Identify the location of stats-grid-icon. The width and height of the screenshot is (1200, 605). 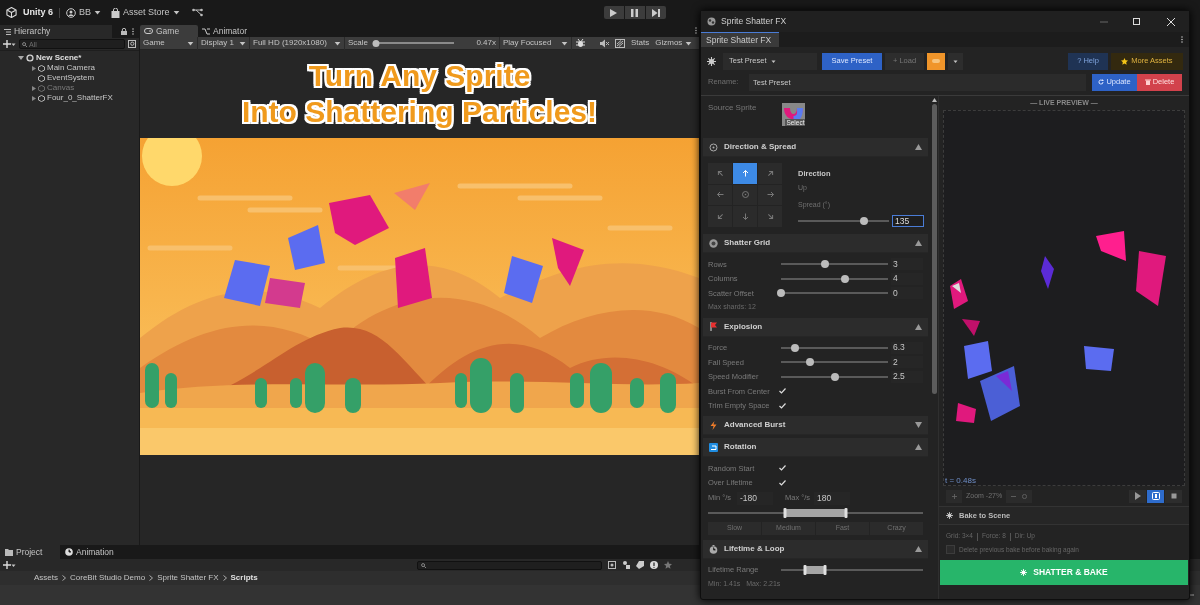
(620, 43).